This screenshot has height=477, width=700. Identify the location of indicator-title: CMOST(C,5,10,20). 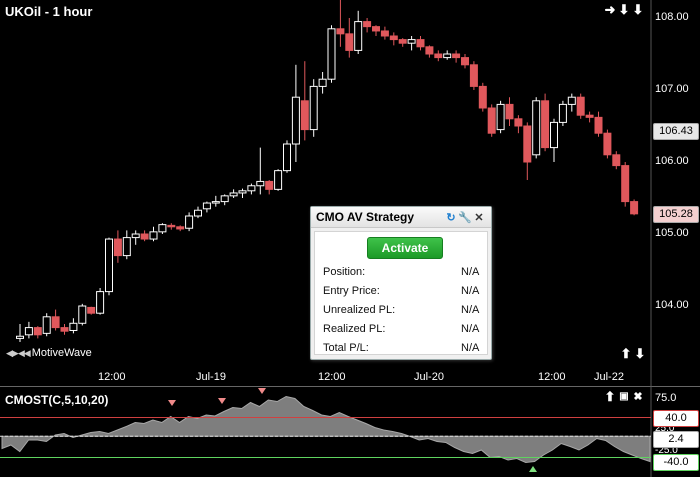
(57, 400).